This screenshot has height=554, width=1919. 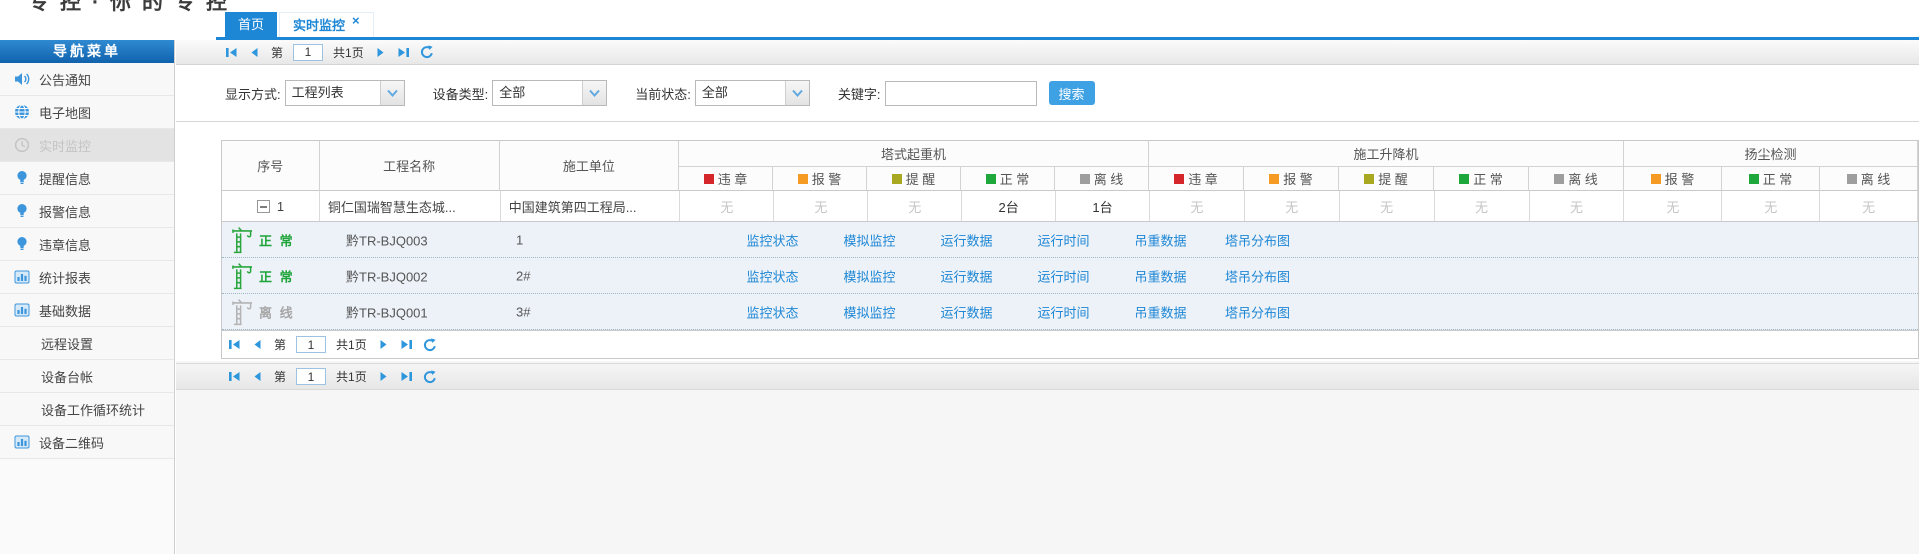 What do you see at coordinates (523, 311) in the screenshot?
I see `device-unit-no: 3#` at bounding box center [523, 311].